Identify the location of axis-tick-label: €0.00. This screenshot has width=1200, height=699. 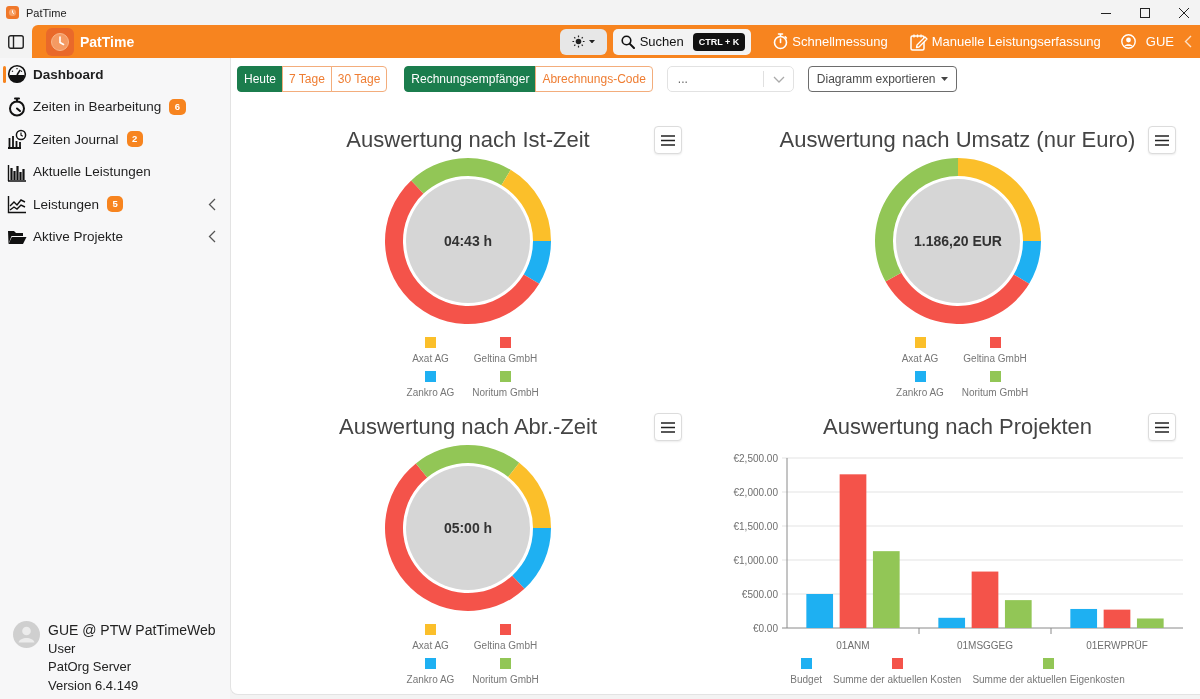
(765, 628).